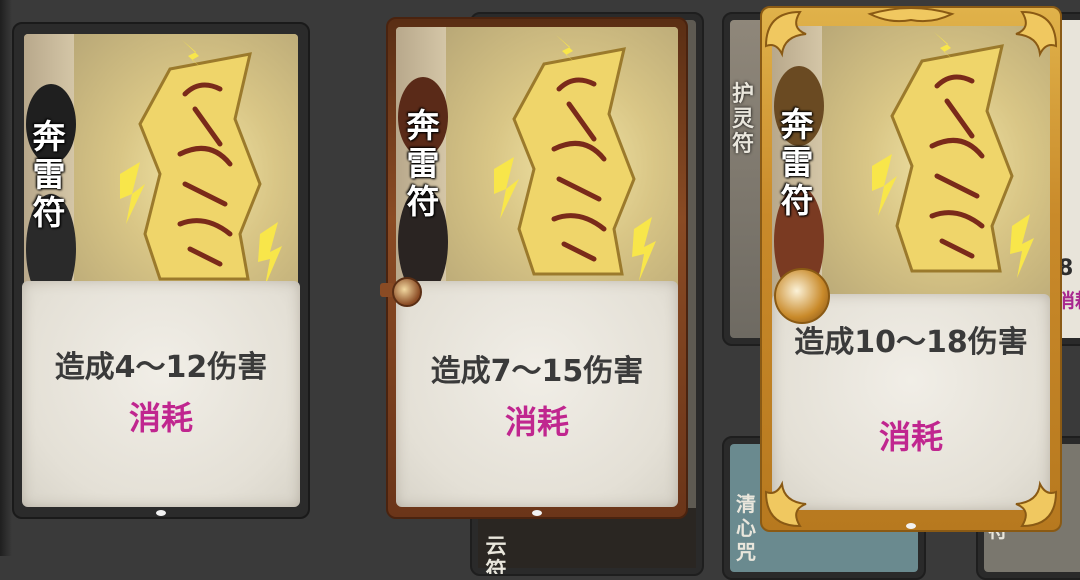 This screenshot has height=580, width=1080. Describe the element at coordinates (6, 278) in the screenshot. I see `left-edge-card-sliver` at that location.